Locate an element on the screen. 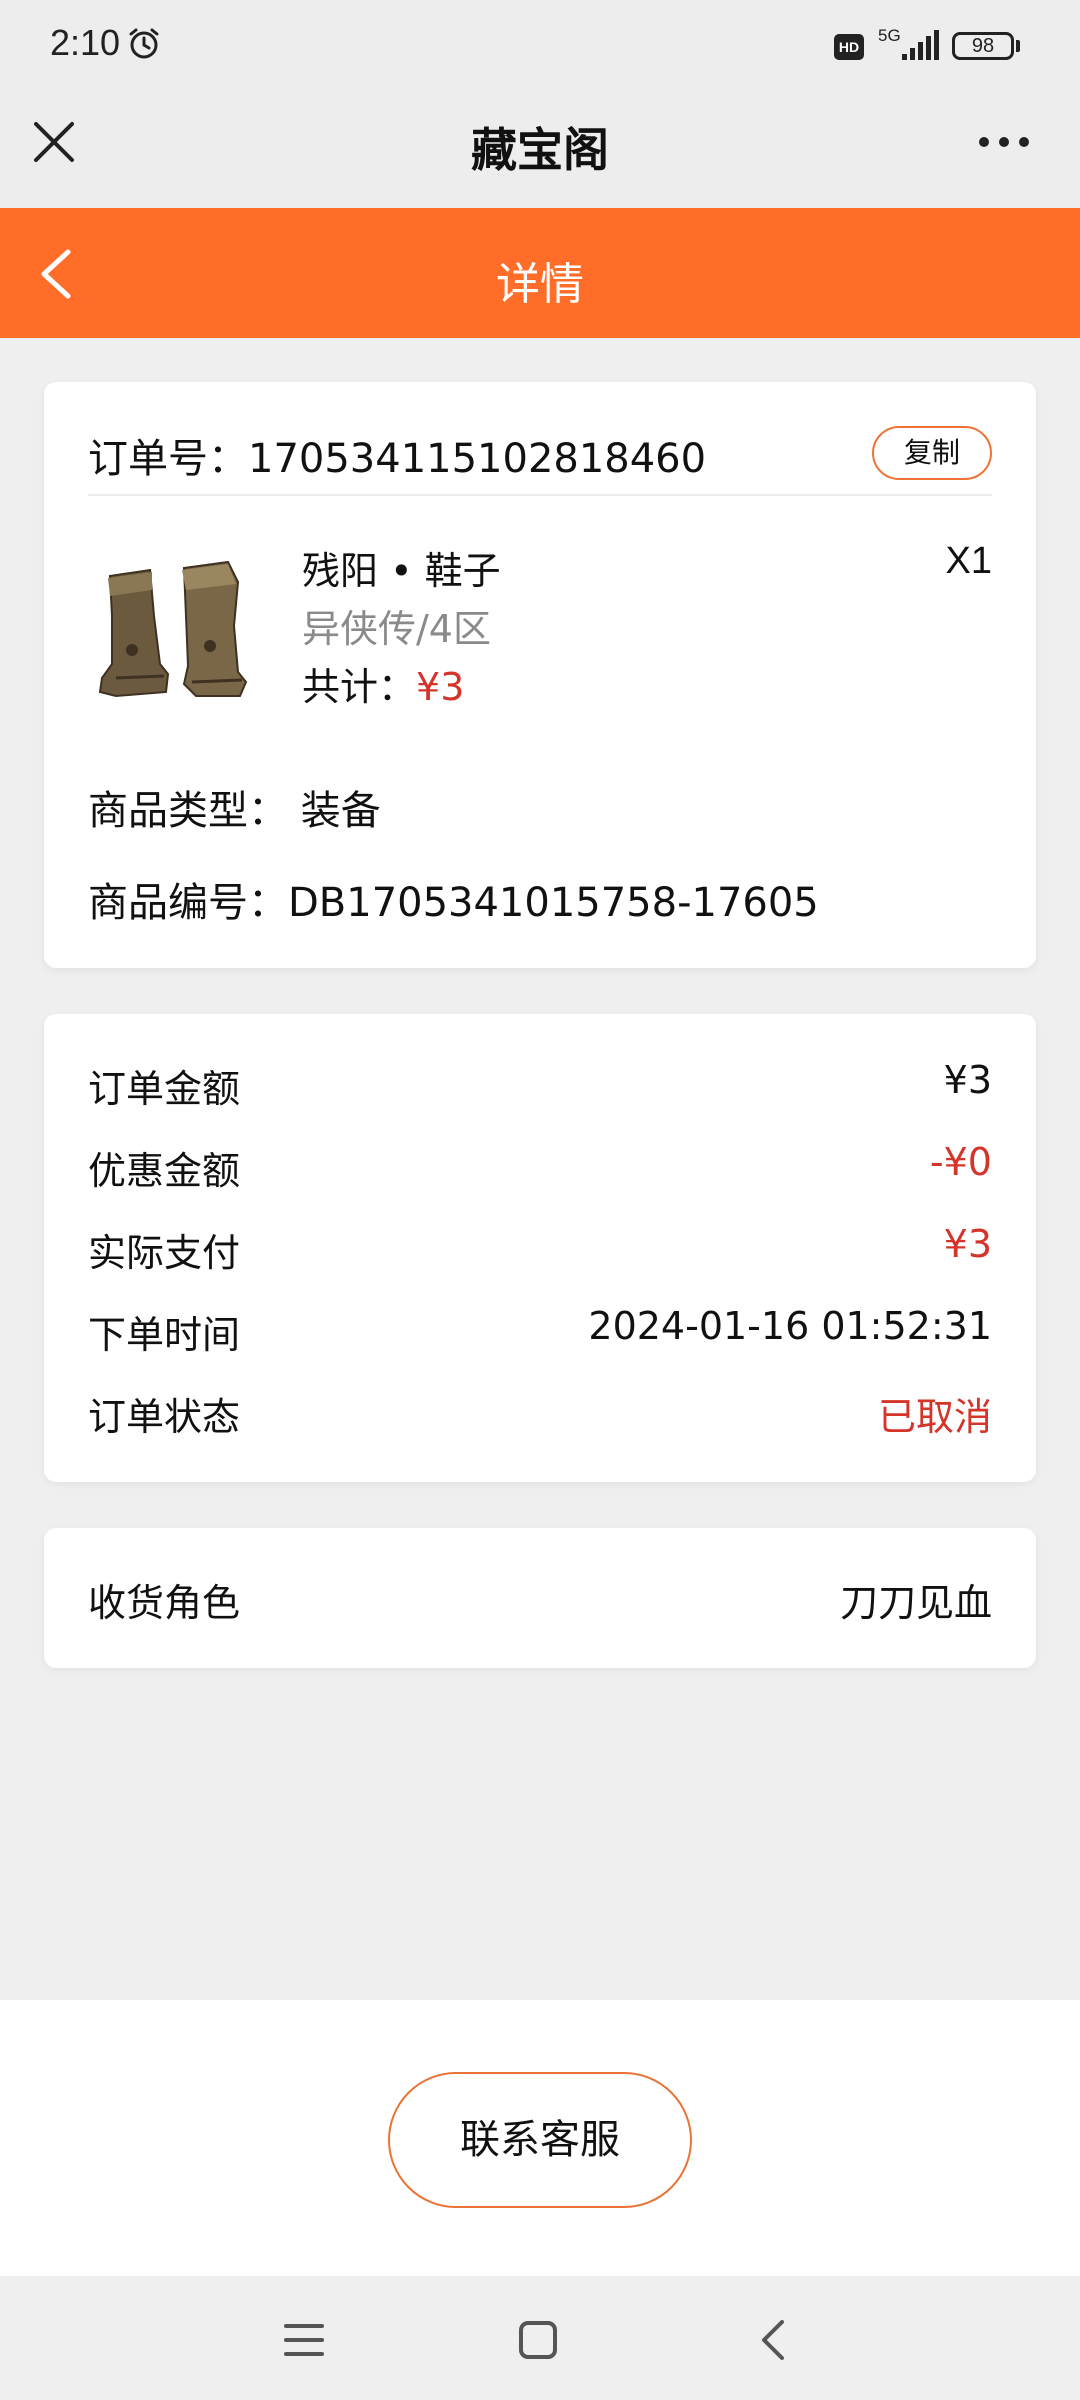 This screenshot has width=1080, height=2400. summary-label: 订单金额 is located at coordinates (164, 1089).